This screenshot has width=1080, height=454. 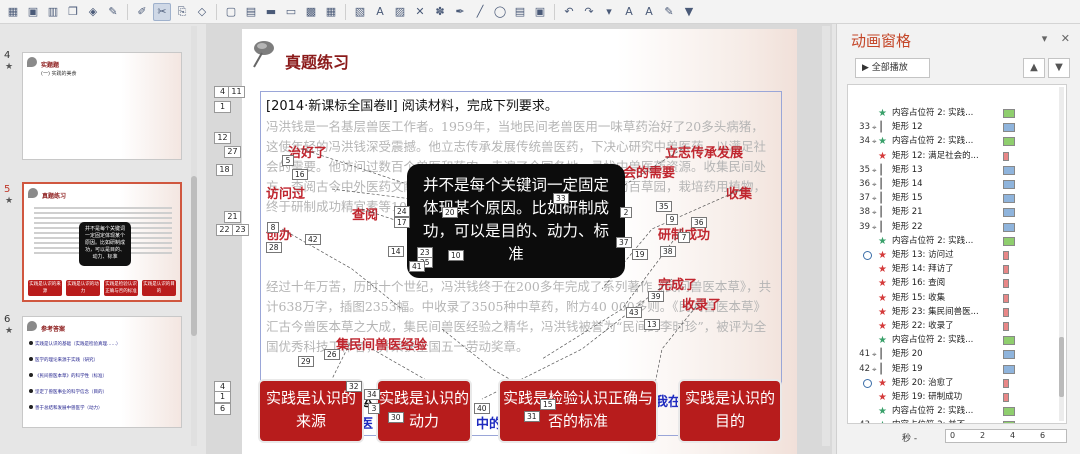 I want to click on animation-item: ★ 矩形 22: 收录了, so click(x=953, y=326).